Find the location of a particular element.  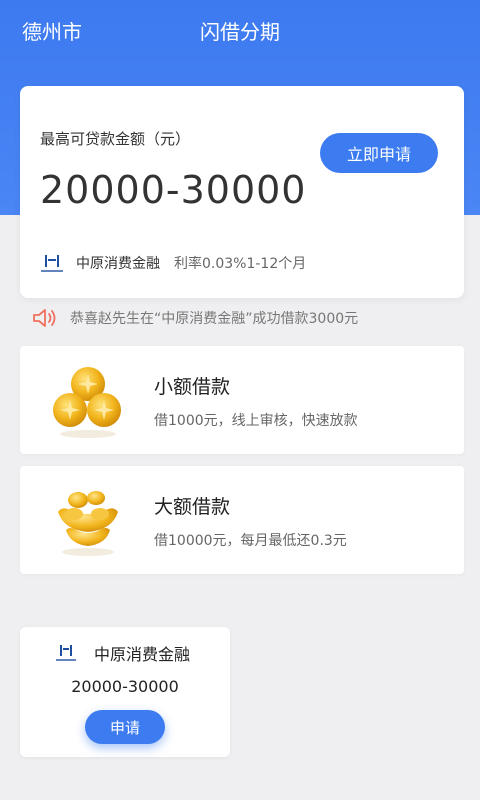

large-loan-title: 大额借款 is located at coordinates (192, 507).